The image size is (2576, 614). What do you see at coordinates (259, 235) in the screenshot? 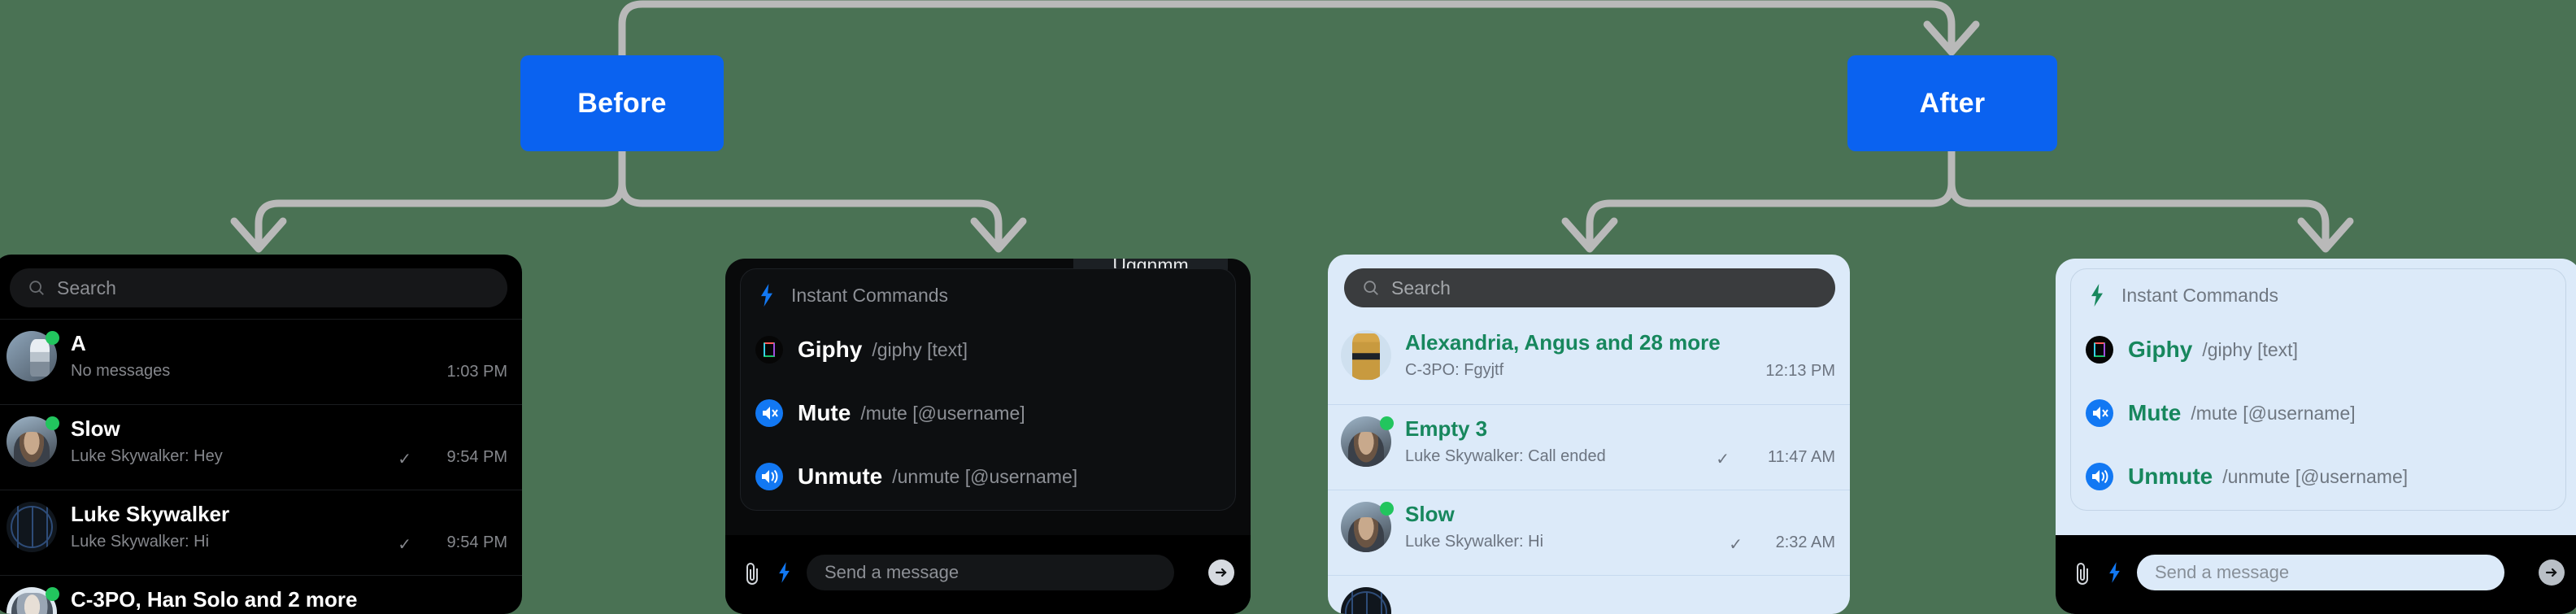
I see `arrowhead-before-left` at bounding box center [259, 235].